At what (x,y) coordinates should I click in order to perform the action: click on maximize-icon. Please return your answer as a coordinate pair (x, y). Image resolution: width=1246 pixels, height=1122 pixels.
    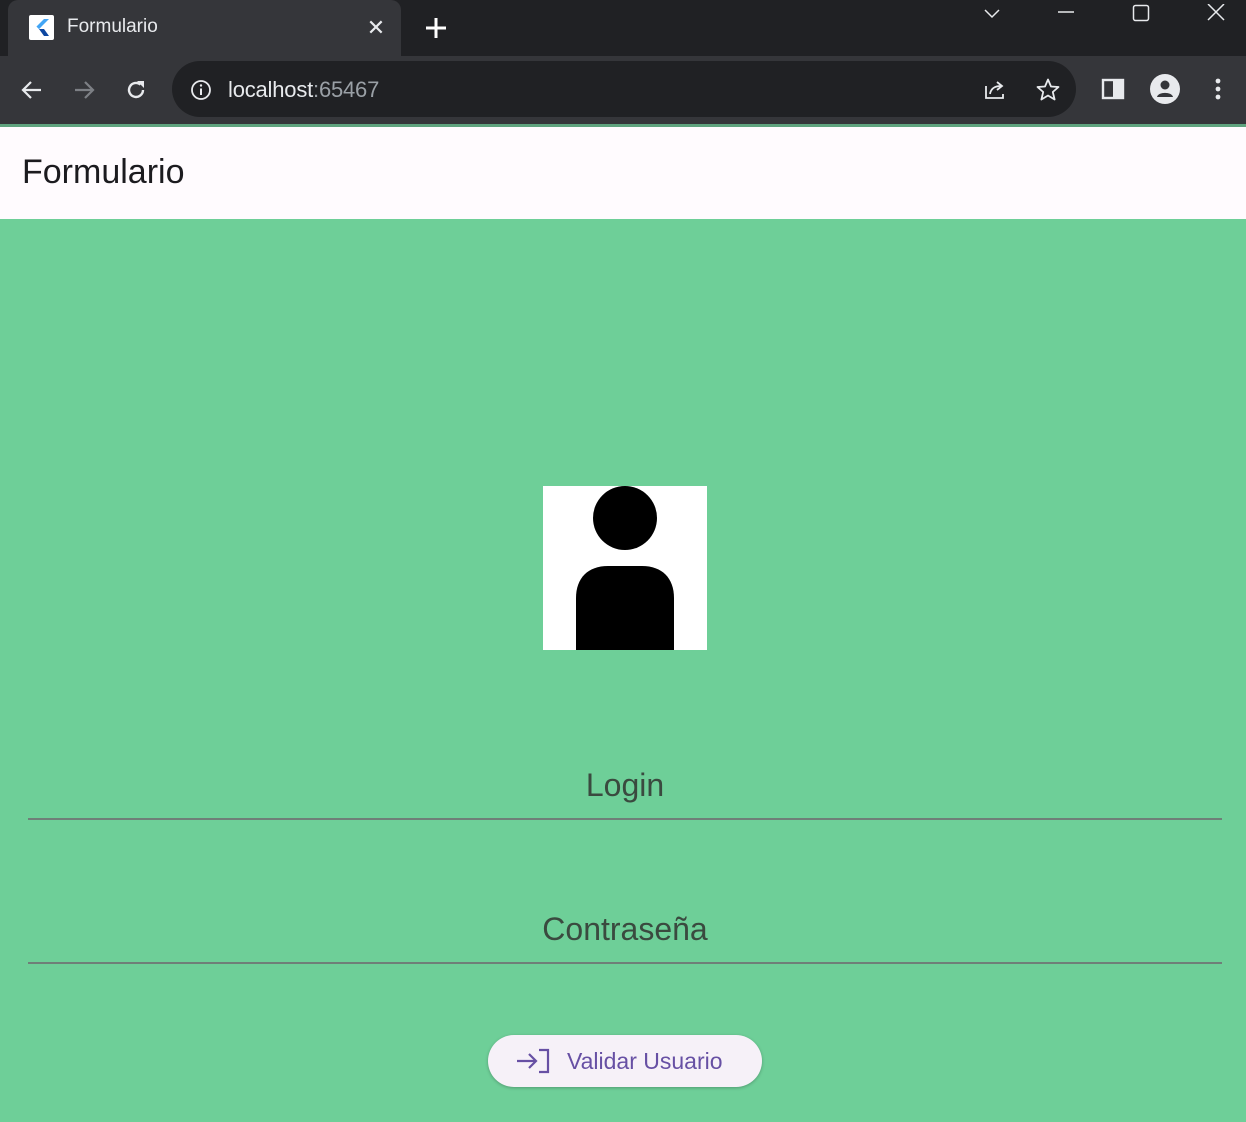
    Looking at the image, I should click on (1141, 14).